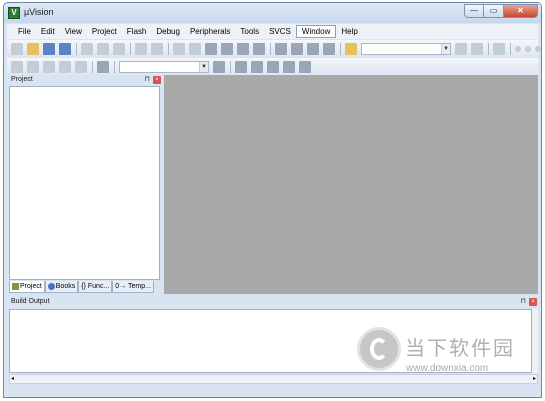 The width and height of the screenshot is (545, 401). Describe the element at coordinates (499, 48) in the screenshot. I see `zoom-icon` at that location.